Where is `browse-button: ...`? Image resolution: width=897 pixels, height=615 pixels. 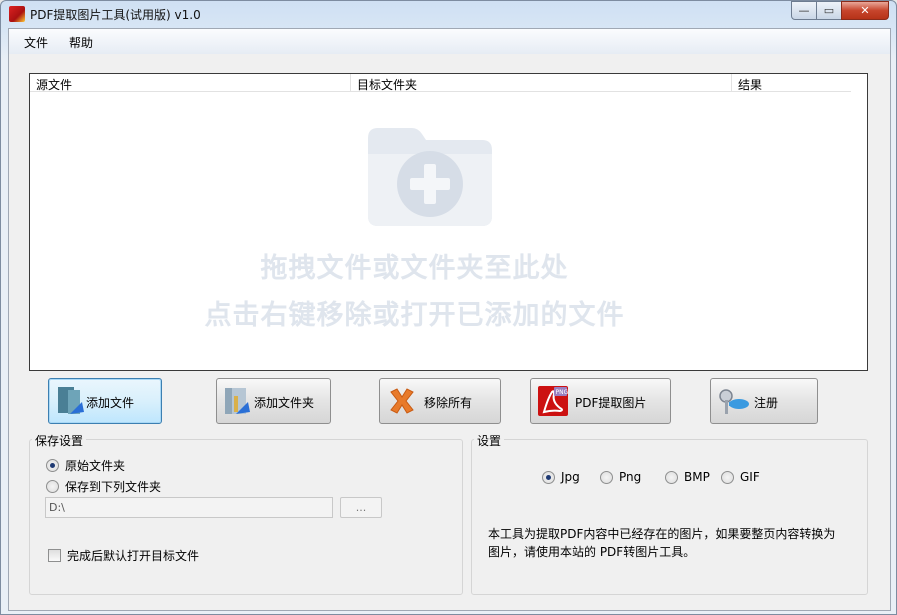 browse-button: ... is located at coordinates (361, 507).